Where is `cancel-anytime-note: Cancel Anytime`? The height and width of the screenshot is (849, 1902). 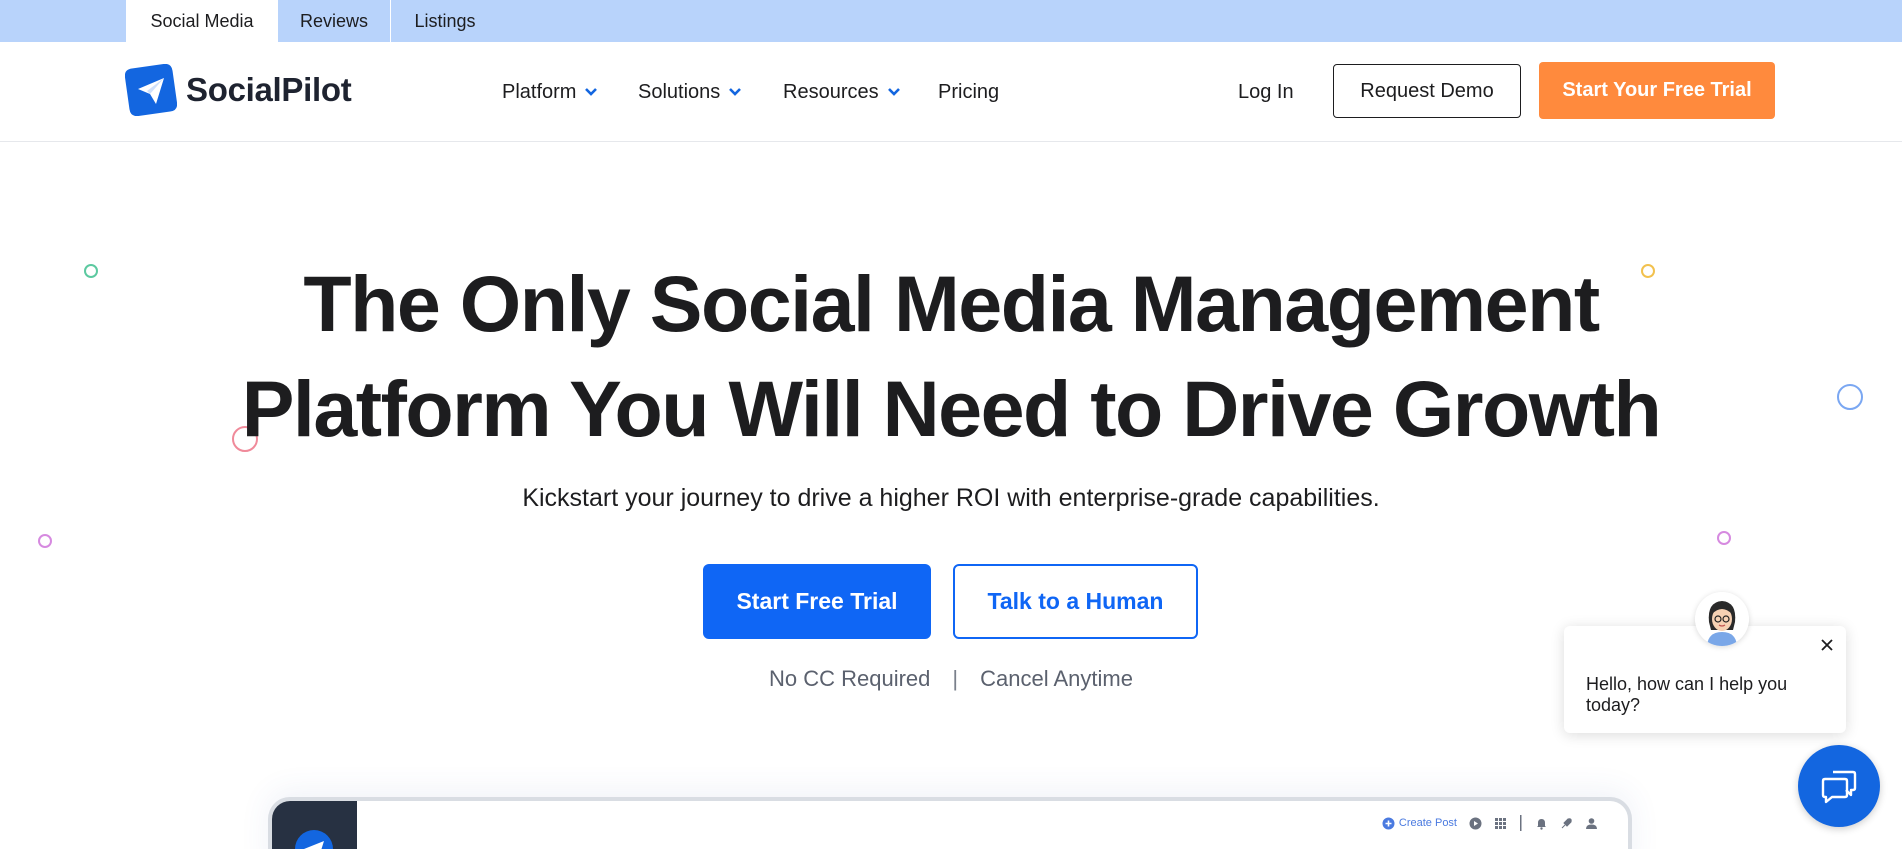
cancel-anytime-note: Cancel Anytime is located at coordinates (1056, 678).